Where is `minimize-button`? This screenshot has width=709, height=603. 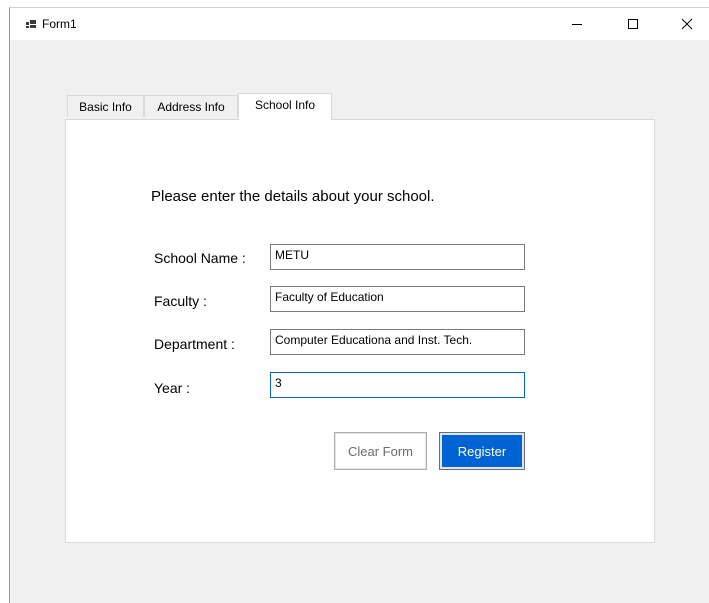 minimize-button is located at coordinates (577, 24).